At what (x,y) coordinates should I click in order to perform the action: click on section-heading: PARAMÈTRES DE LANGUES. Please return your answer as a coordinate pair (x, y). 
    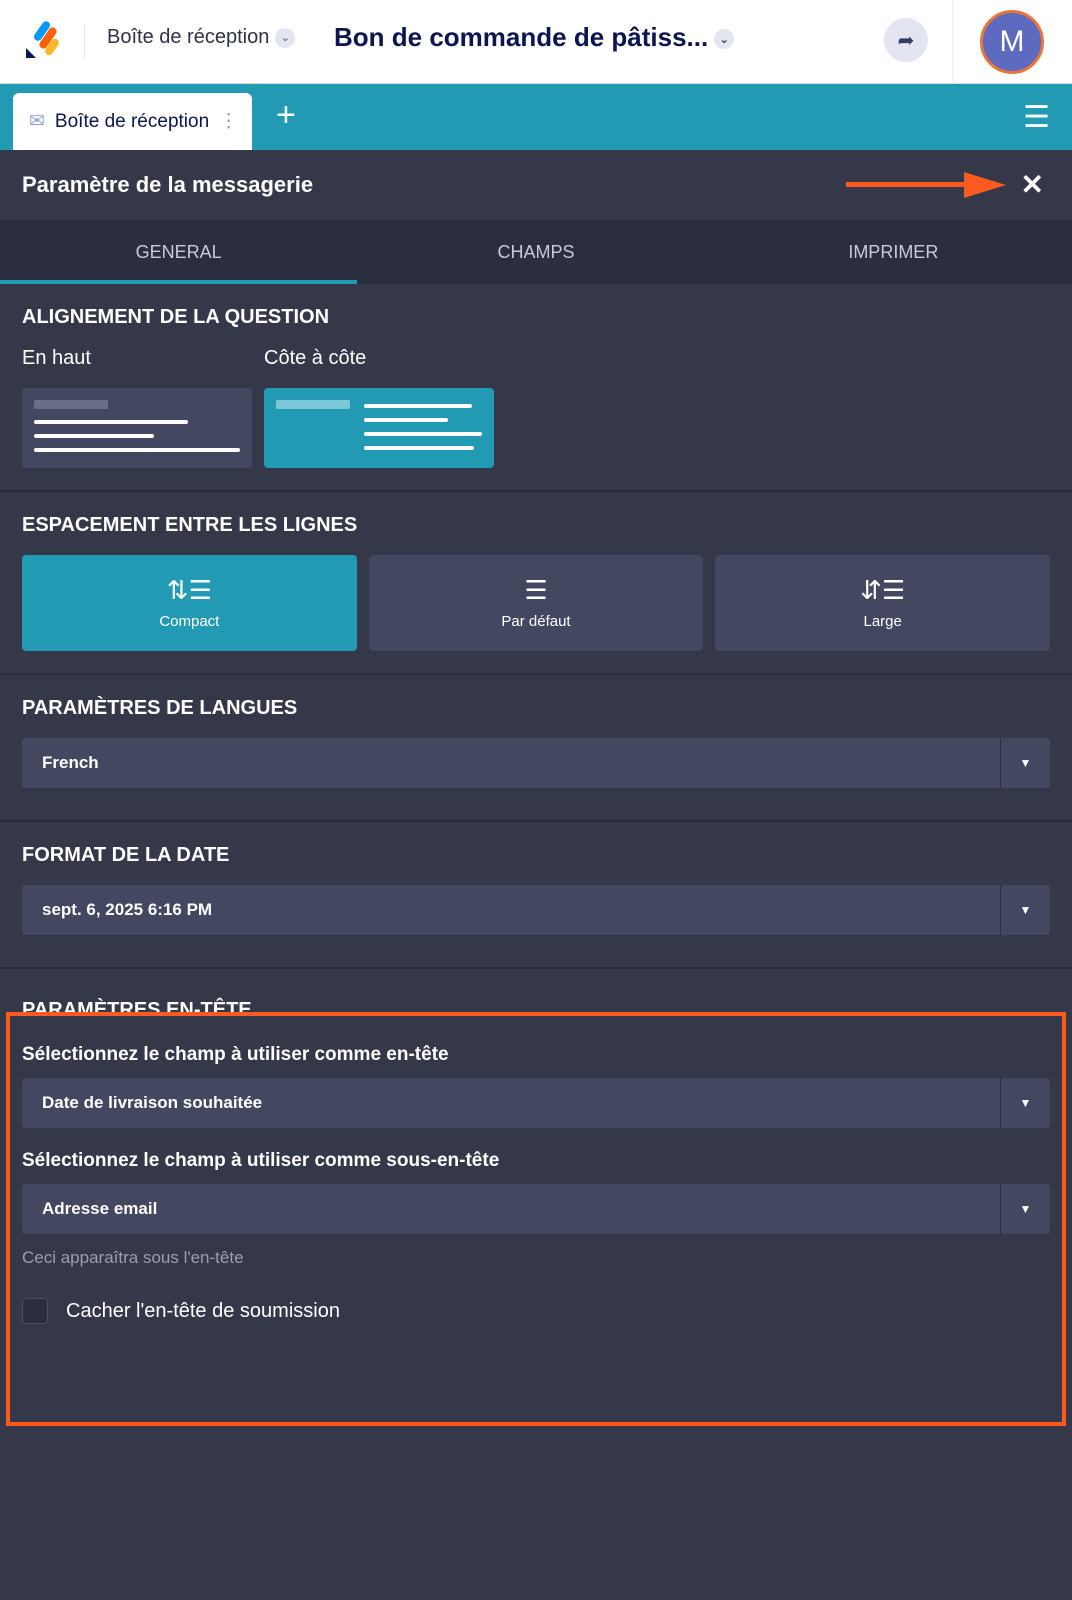
    Looking at the image, I should click on (160, 708).